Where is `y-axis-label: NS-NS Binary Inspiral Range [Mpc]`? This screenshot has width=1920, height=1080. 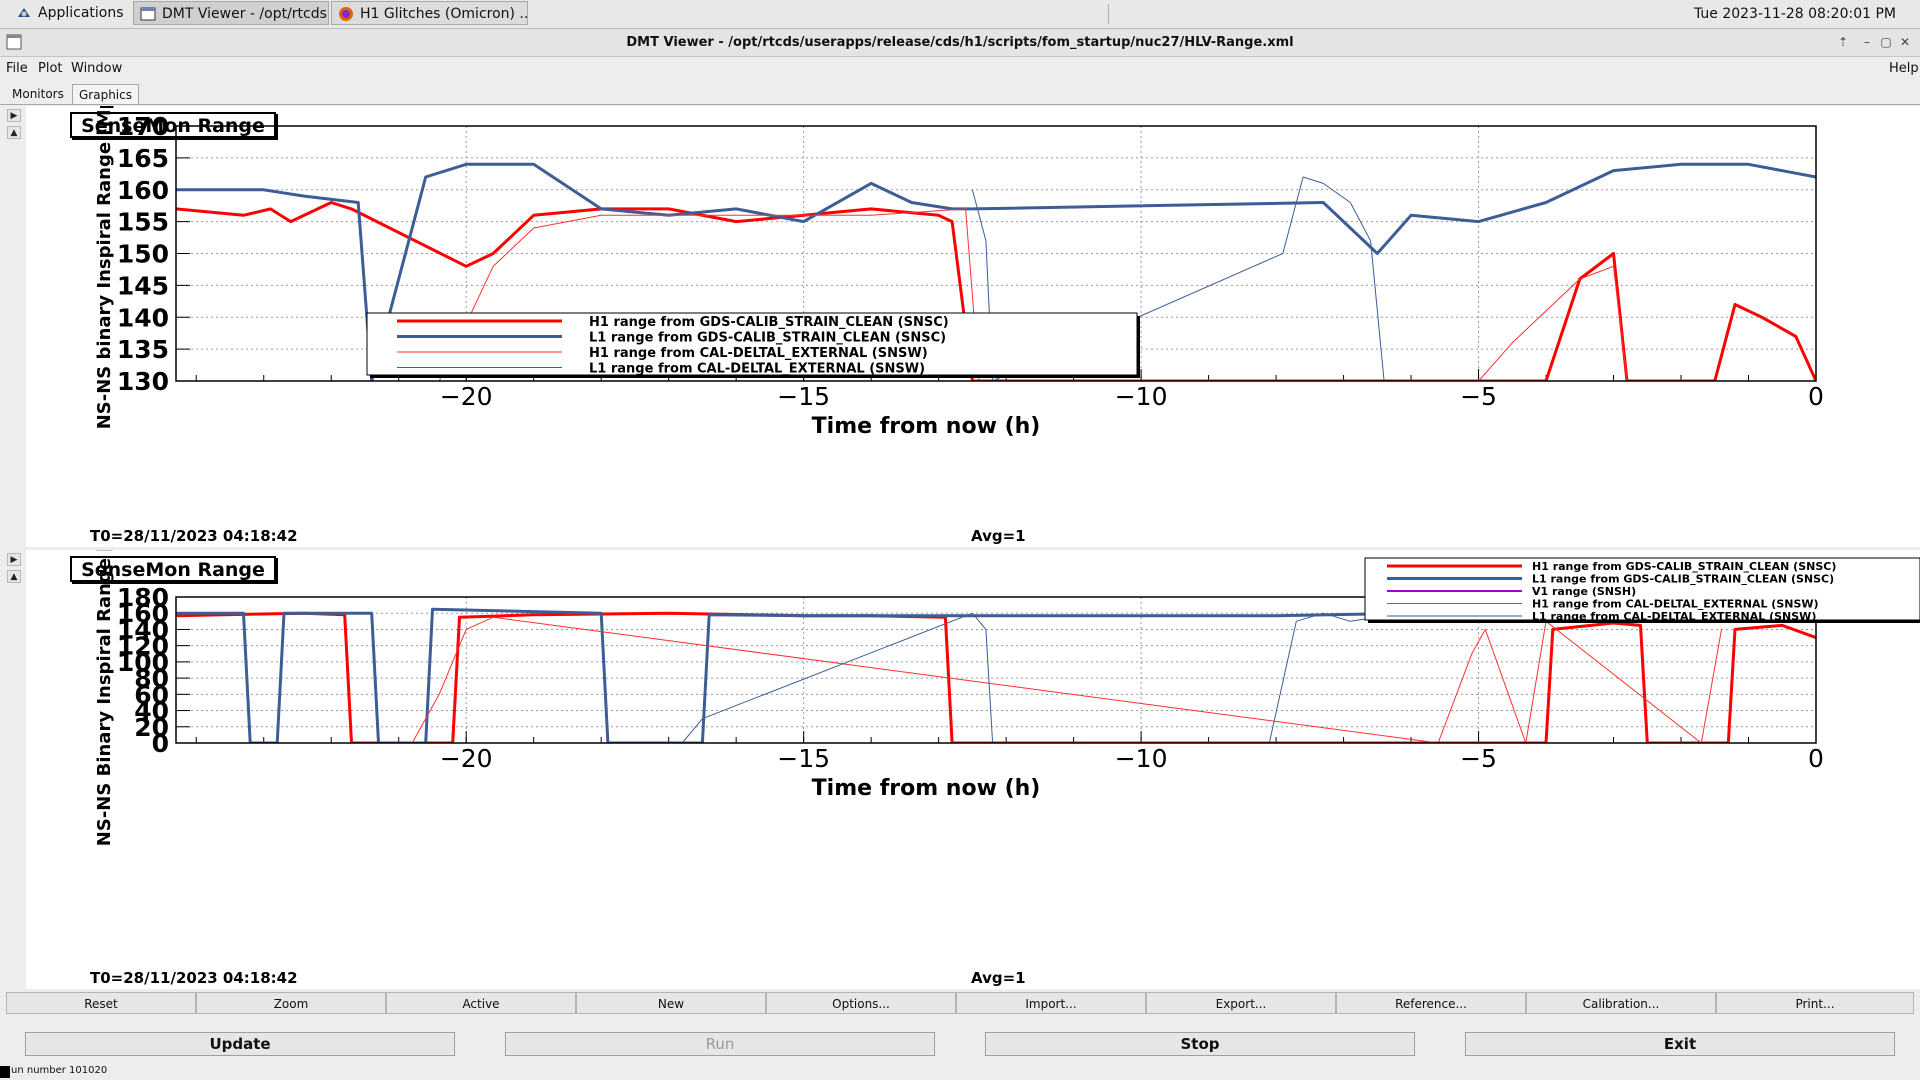 y-axis-label: NS-NS Binary Inspiral Range [Mpc] is located at coordinates (104, 698).